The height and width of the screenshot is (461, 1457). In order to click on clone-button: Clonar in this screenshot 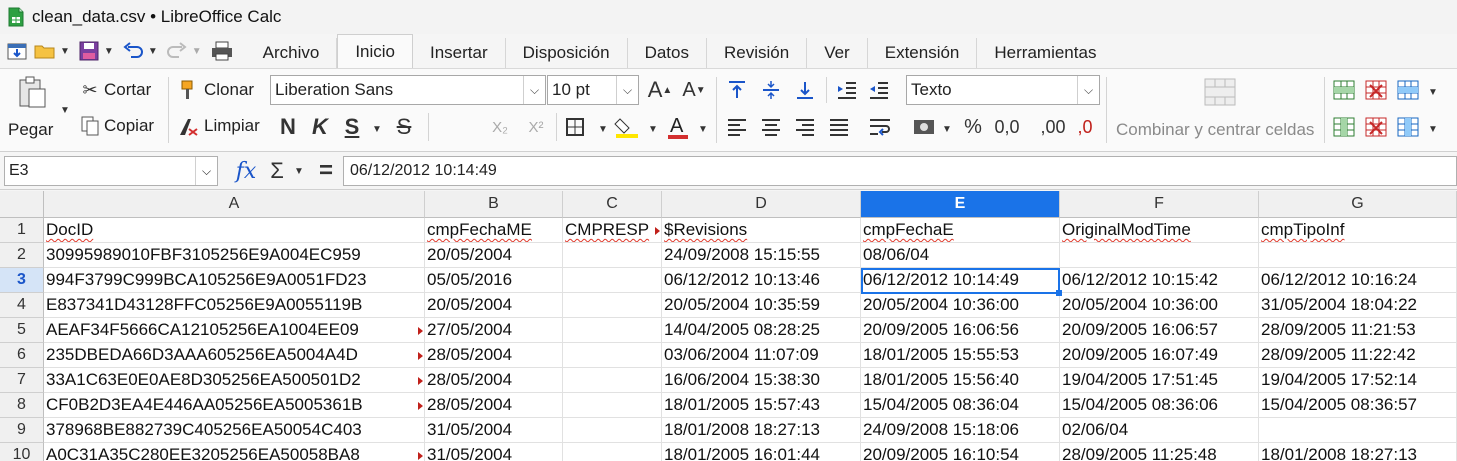, I will do `click(229, 90)`.